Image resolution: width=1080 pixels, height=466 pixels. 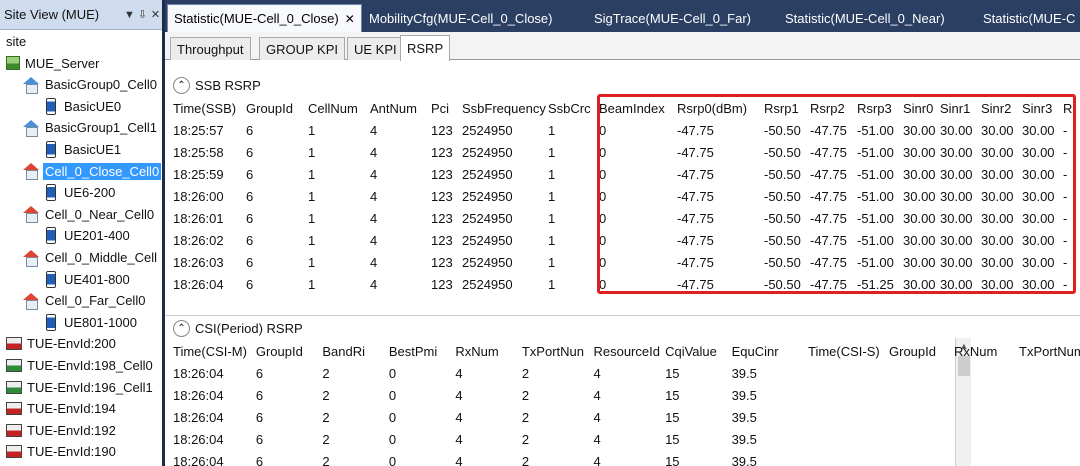 What do you see at coordinates (636, 108) in the screenshot?
I see `column-header: BeamIndex` at bounding box center [636, 108].